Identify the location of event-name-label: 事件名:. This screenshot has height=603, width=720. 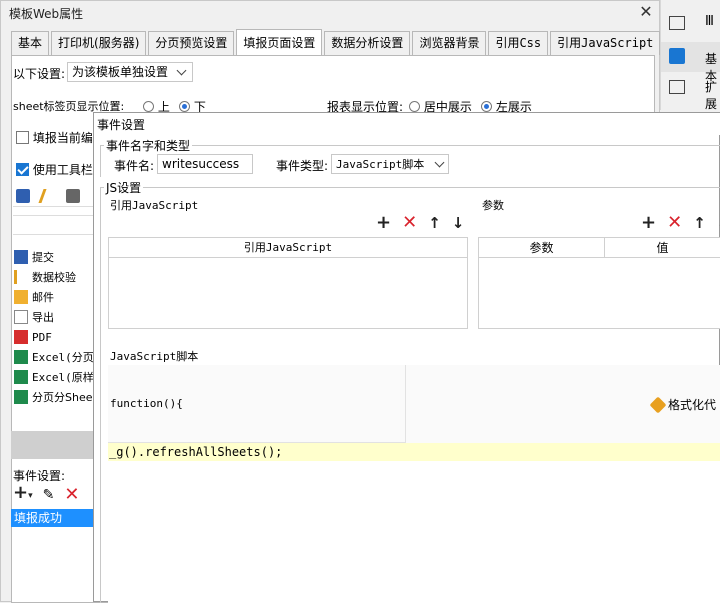
(134, 166).